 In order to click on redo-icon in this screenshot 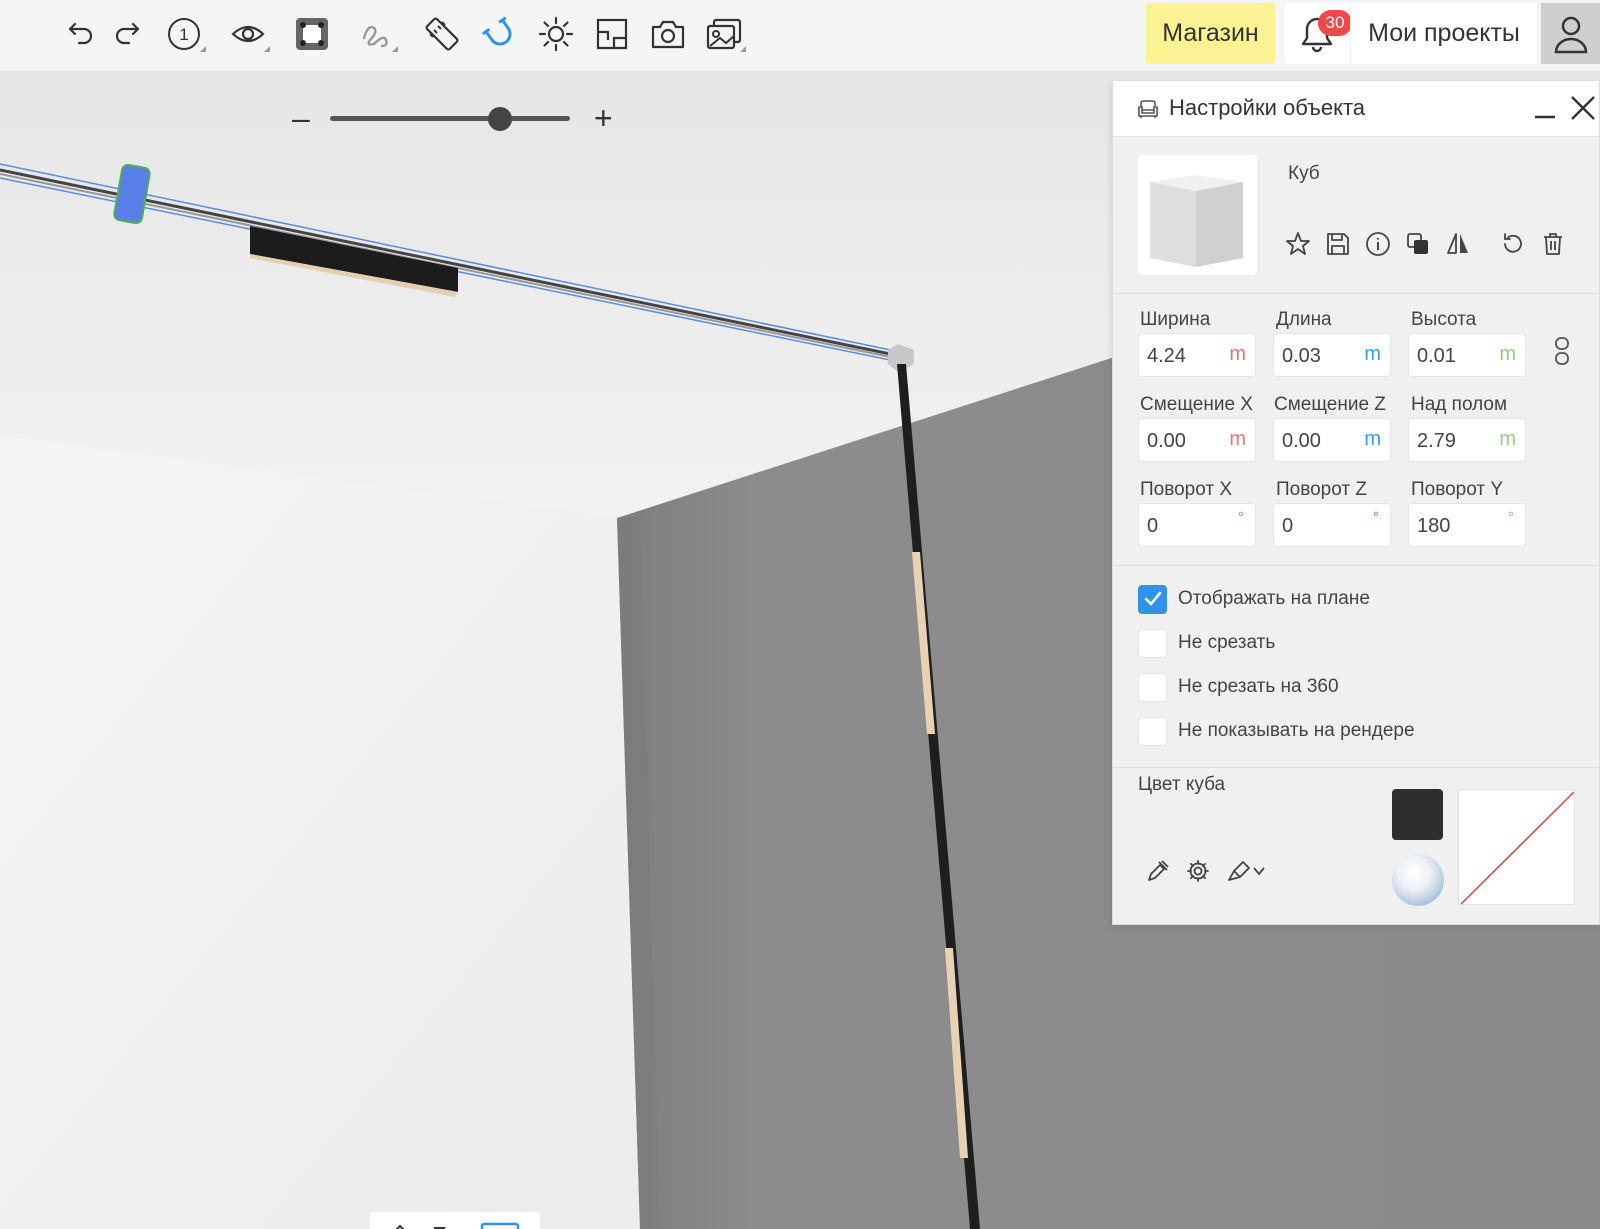, I will do `click(127, 33)`.